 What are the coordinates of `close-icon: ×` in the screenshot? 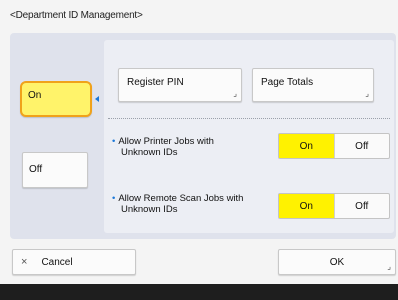 It's located at (24, 262).